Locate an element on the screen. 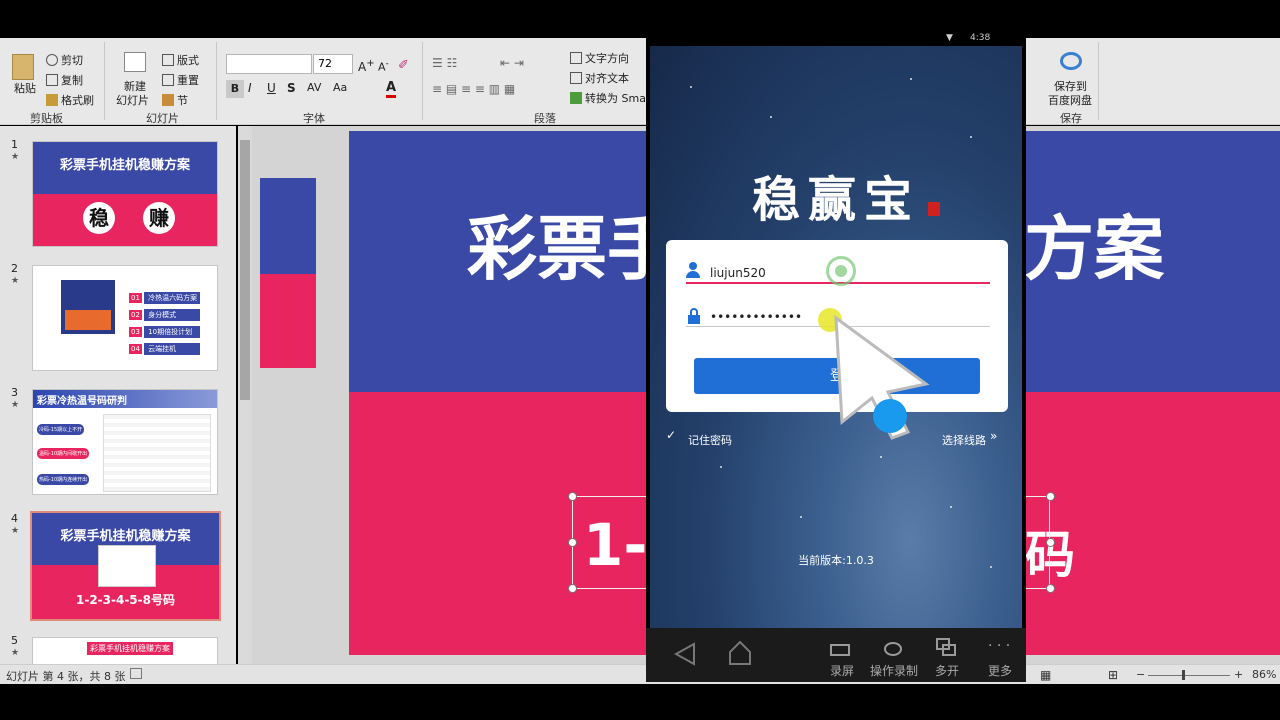 This screenshot has height=720, width=1280. scrollbar-thumb is located at coordinates (245, 270).